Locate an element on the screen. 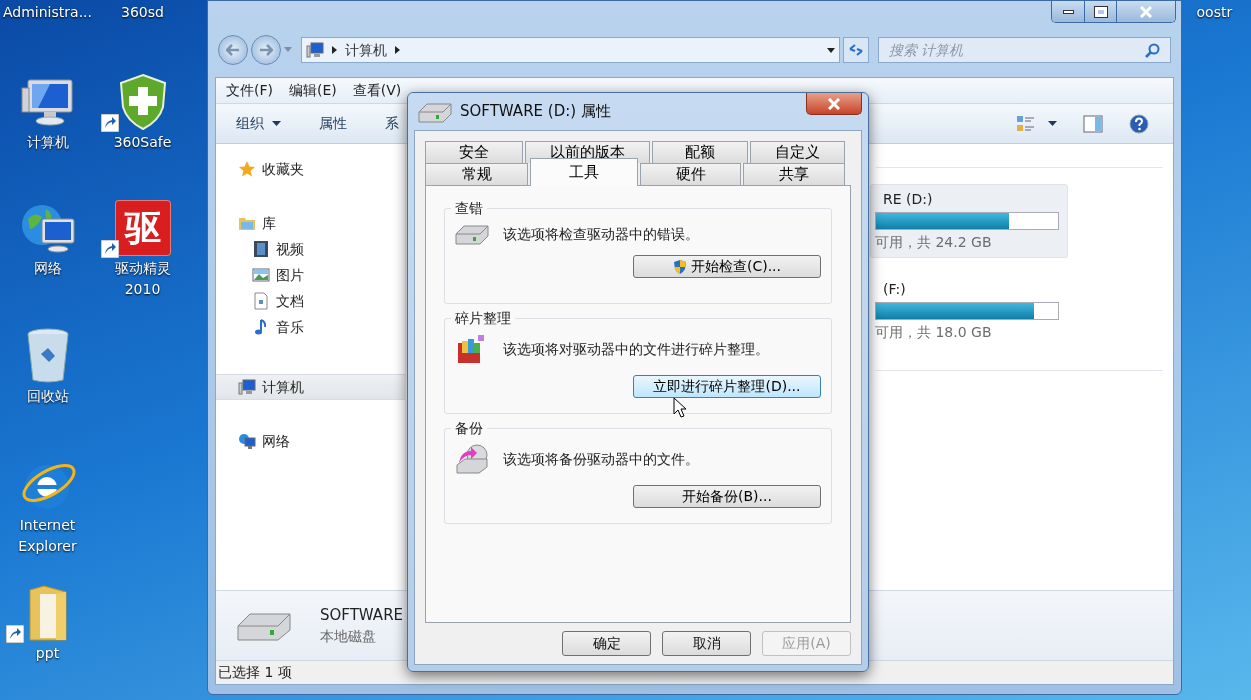 The image size is (1251, 700). drive-tile: RE (D:) 可用，共 24.2 GB is located at coordinates (969, 221).